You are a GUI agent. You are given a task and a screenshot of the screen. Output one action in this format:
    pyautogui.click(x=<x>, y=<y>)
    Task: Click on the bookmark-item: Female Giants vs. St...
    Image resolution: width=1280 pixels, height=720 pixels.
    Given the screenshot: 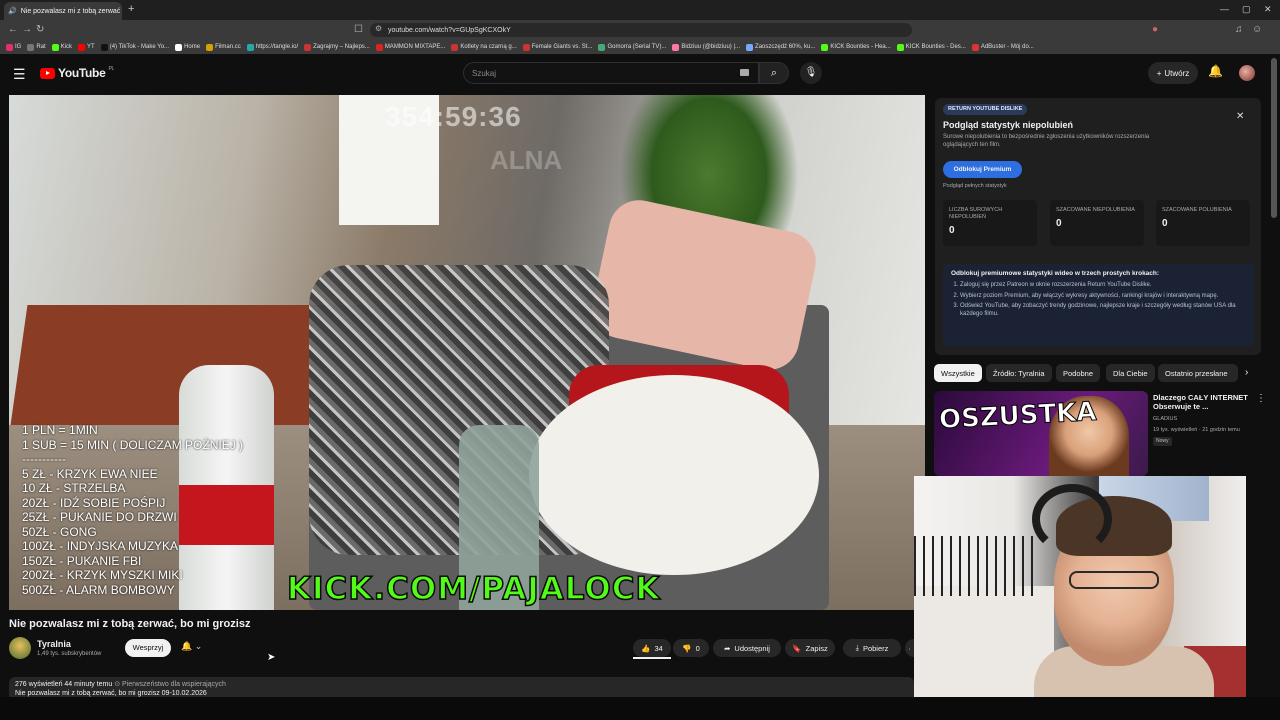 What is the action you would take?
    pyautogui.click(x=557, y=47)
    